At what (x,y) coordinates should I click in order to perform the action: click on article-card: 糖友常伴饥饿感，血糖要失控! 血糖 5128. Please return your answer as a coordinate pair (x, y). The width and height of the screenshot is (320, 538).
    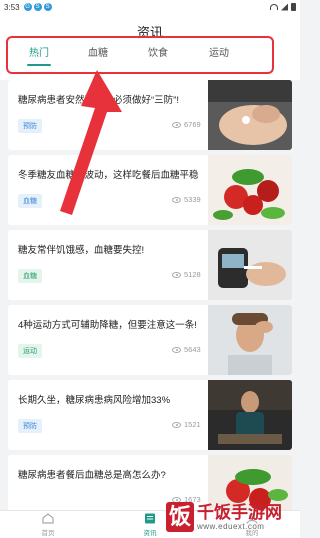
    Looking at the image, I should click on (150, 265).